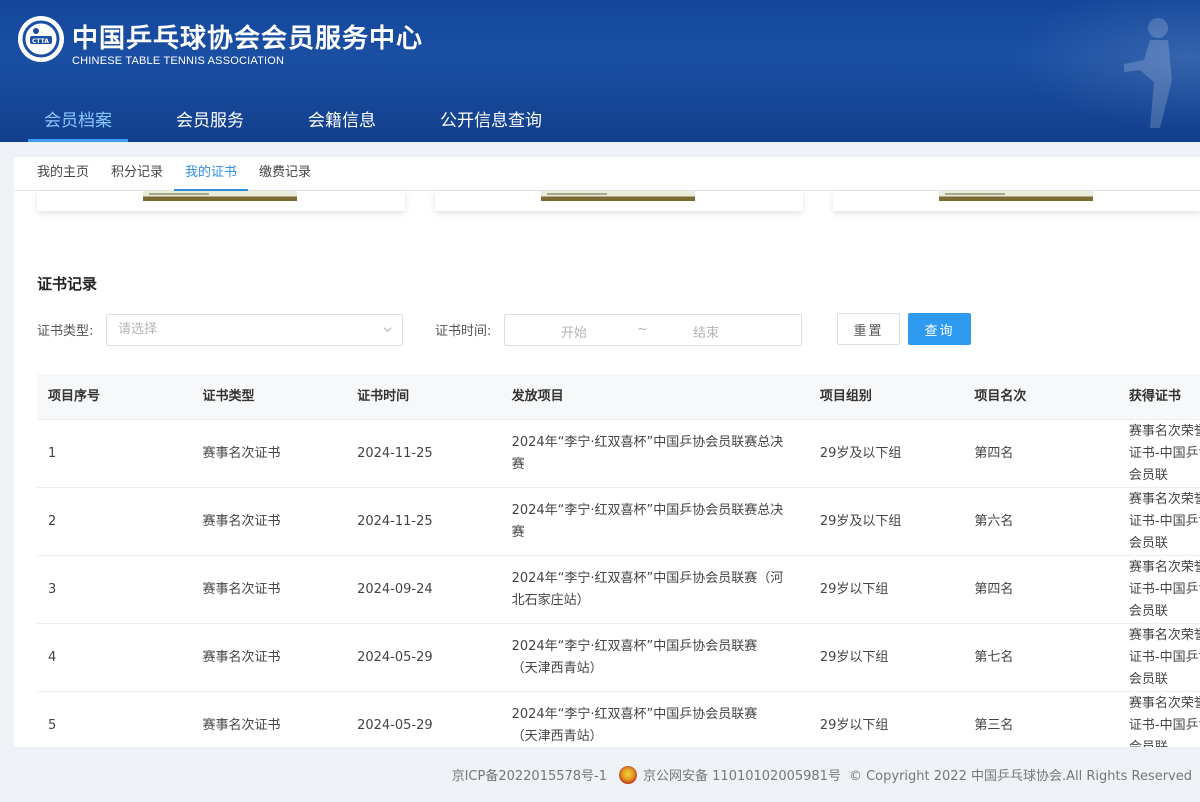  I want to click on svg-text: CTTA, so click(40, 41).